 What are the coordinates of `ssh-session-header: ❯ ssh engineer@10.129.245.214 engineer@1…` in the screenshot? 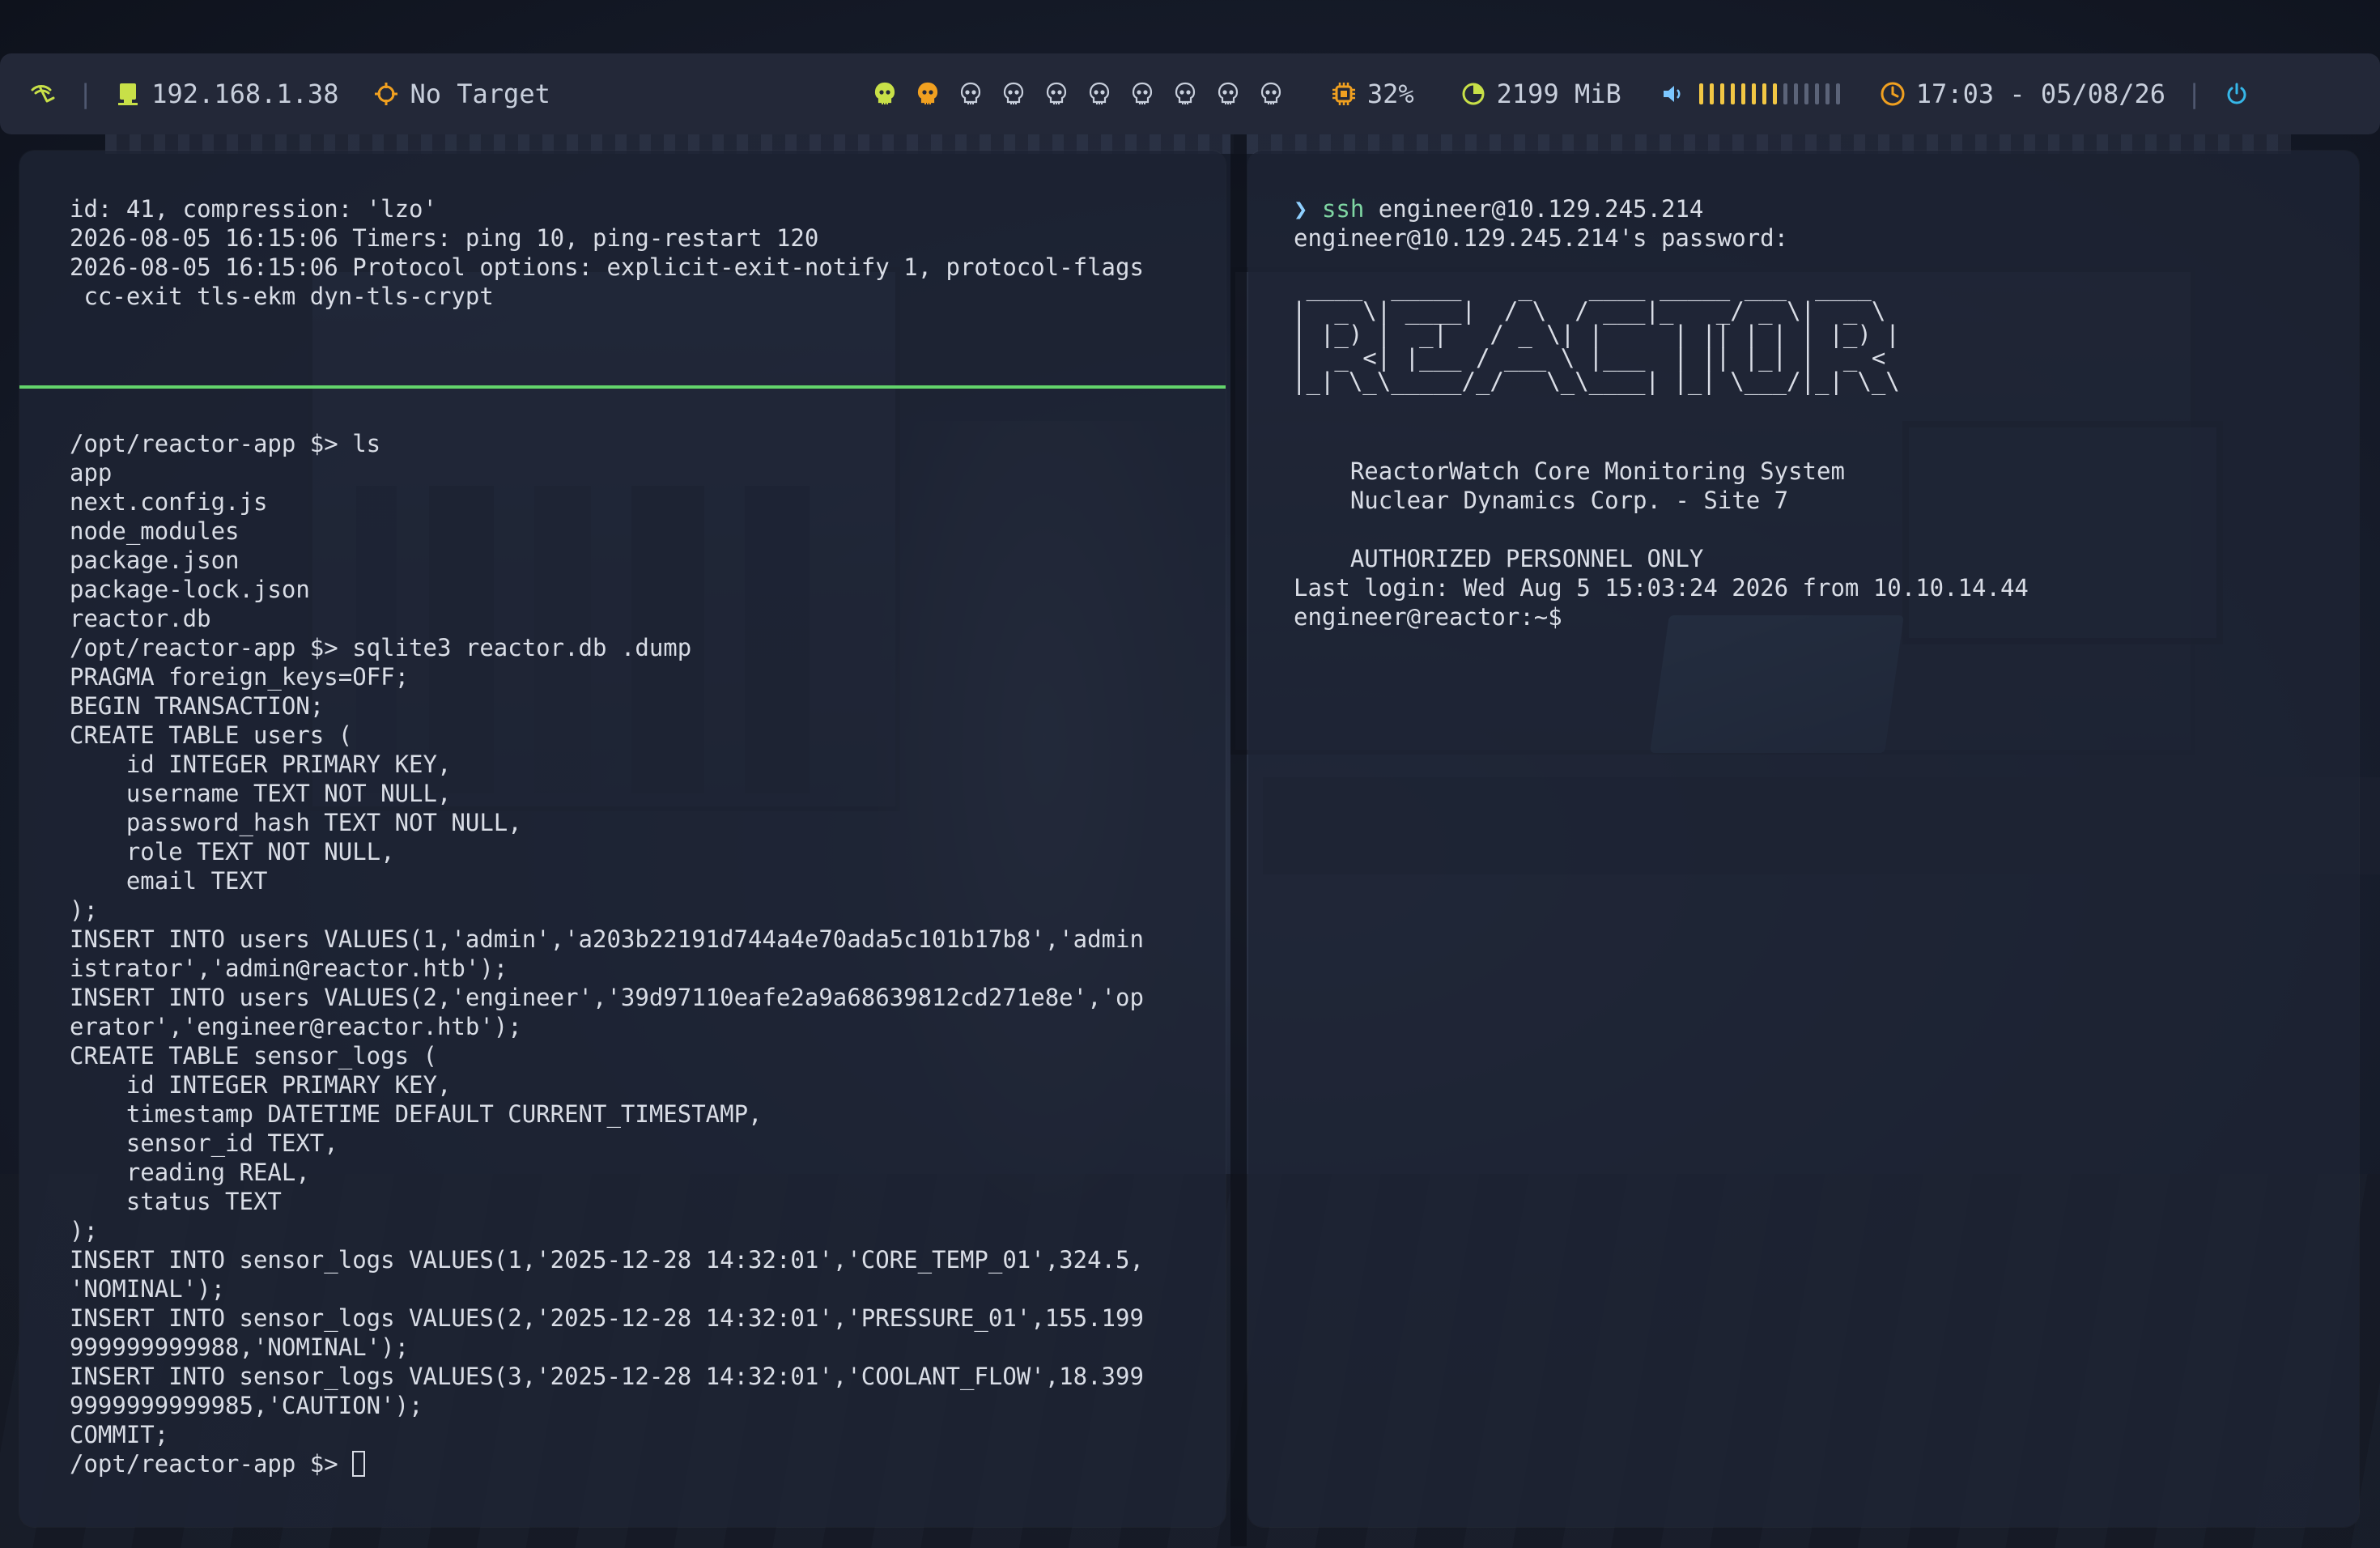 It's located at (1541, 223).